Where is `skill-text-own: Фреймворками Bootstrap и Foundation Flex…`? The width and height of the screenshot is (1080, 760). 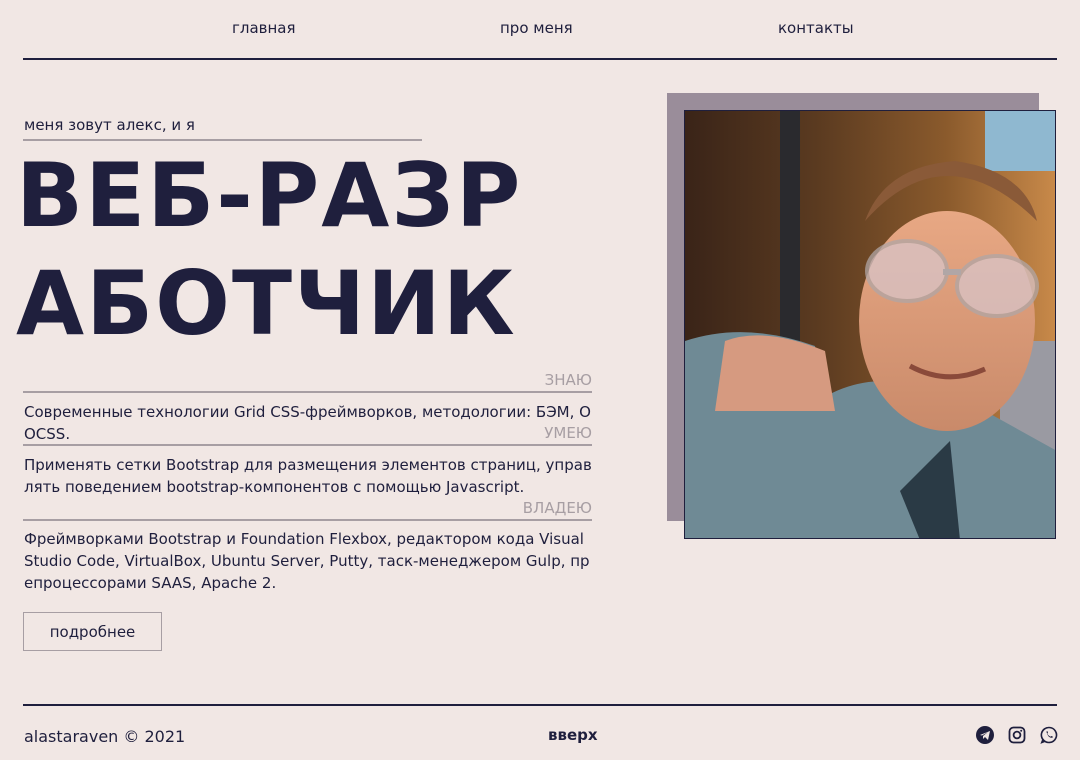 skill-text-own: Фреймворками Bootstrap и Foundation Flex… is located at coordinates (307, 561).